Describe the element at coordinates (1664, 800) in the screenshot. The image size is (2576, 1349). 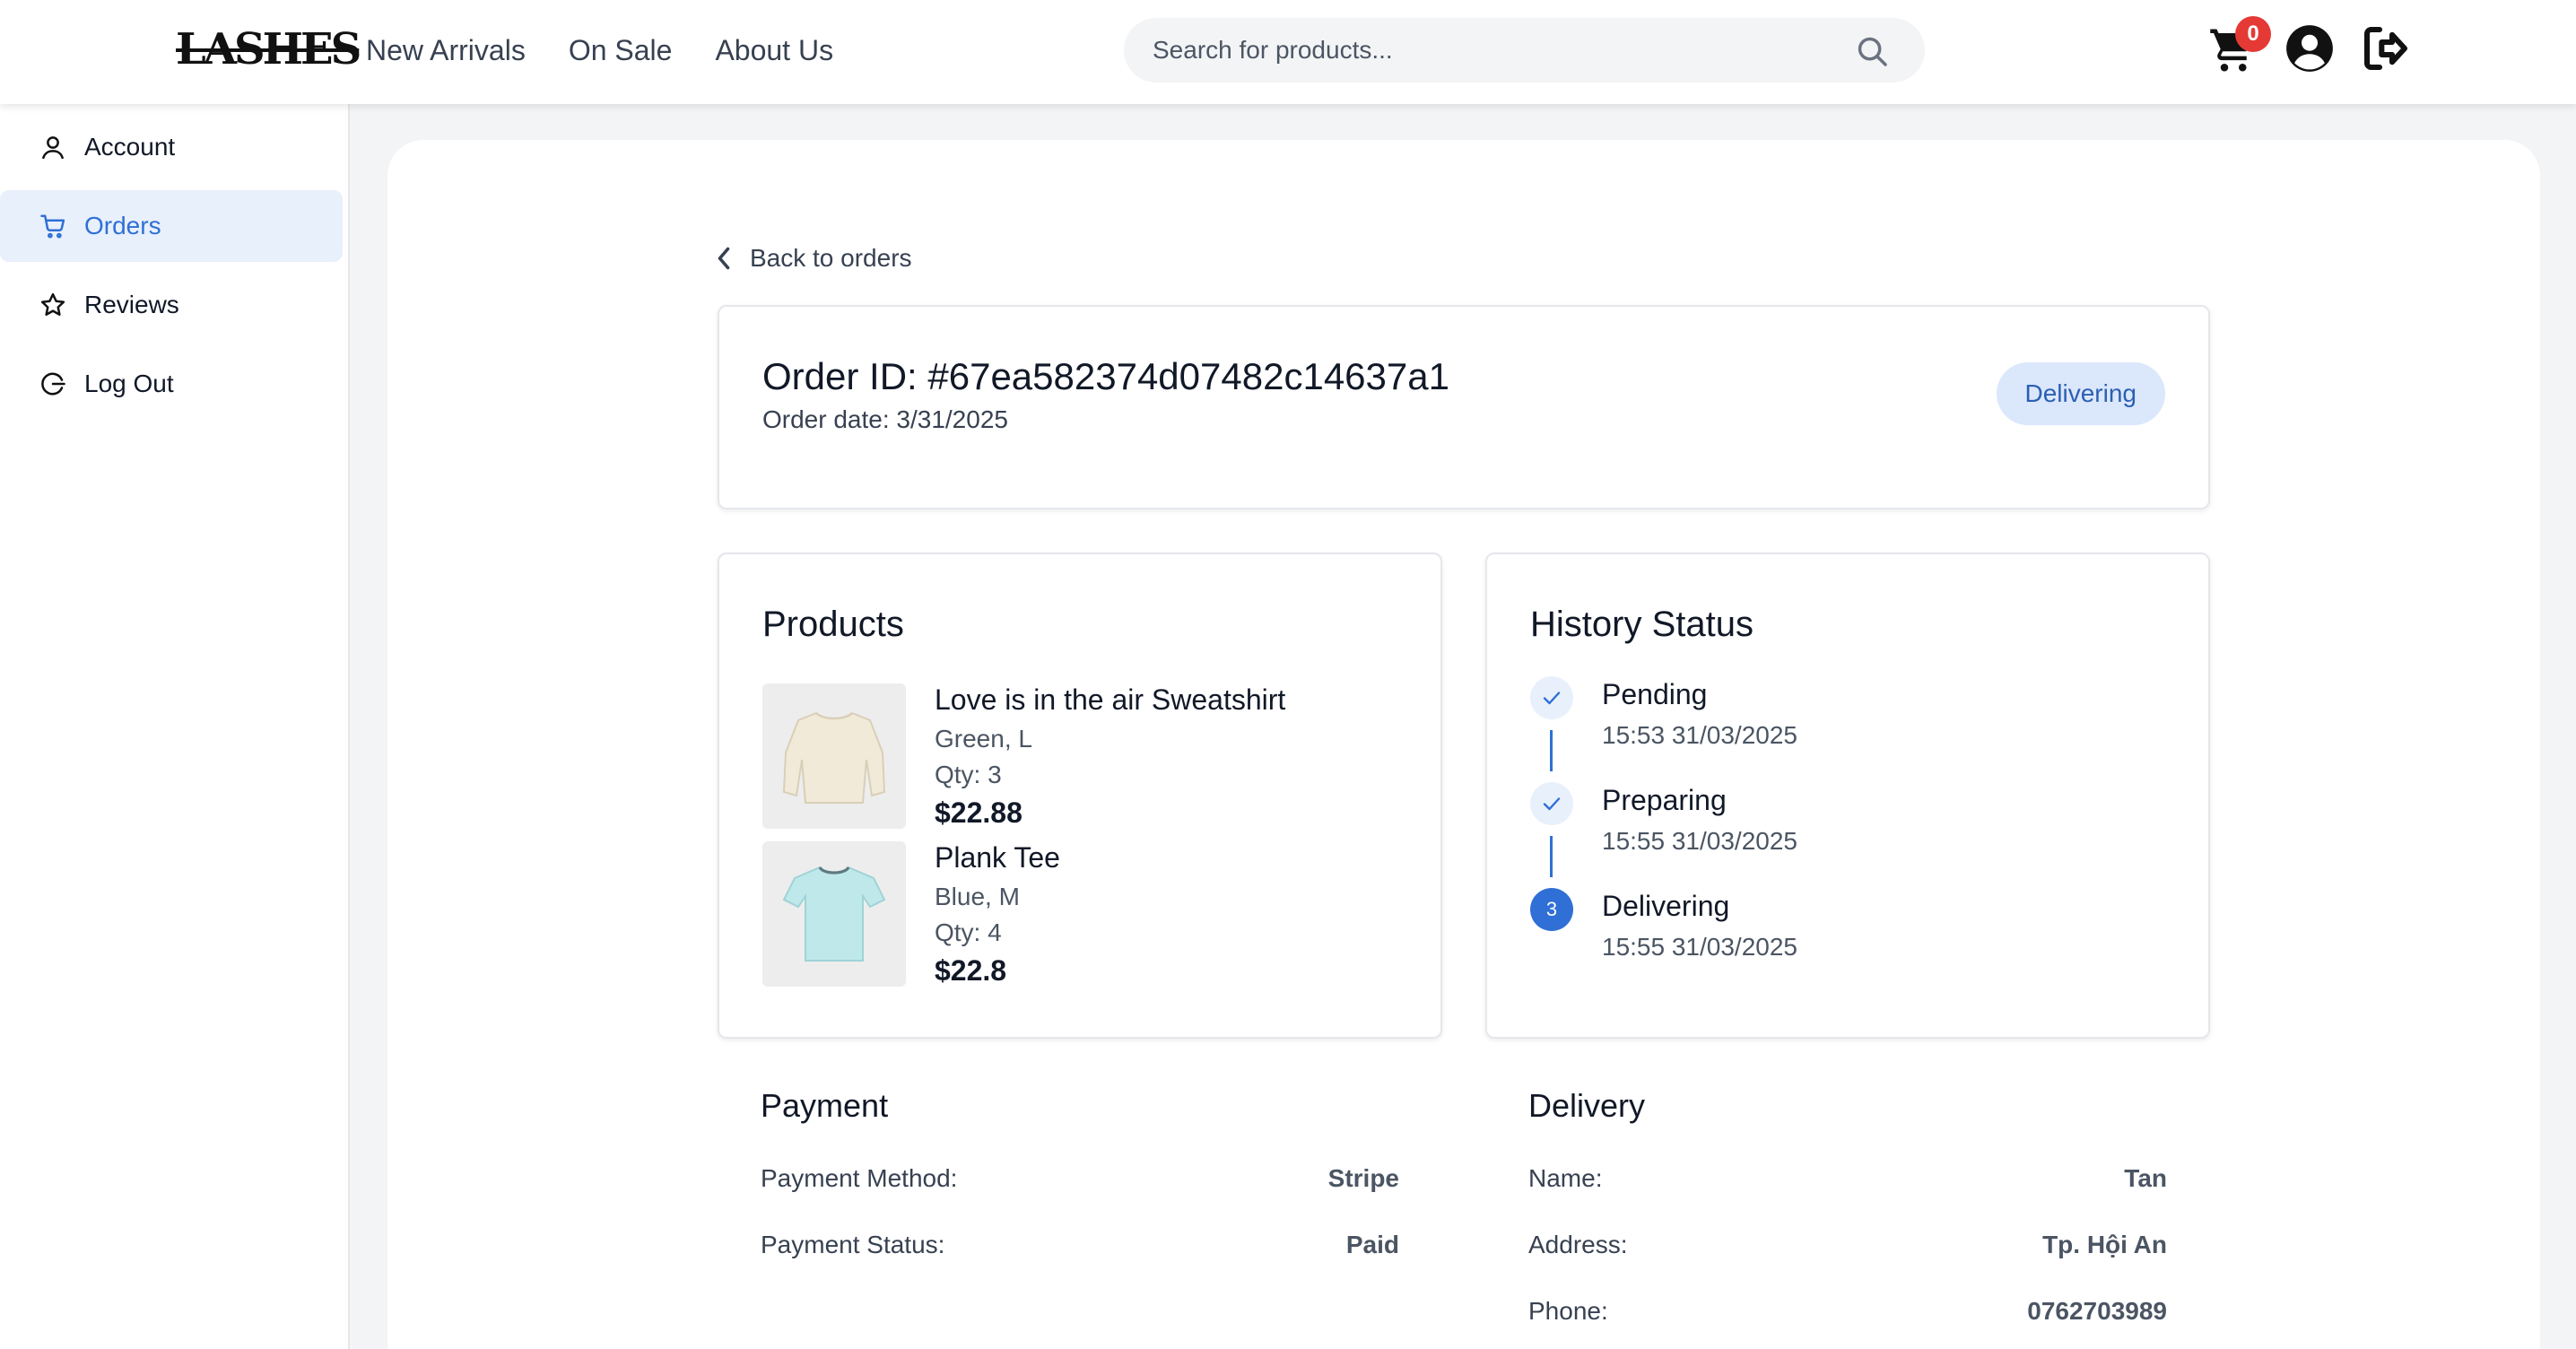
I see `step-name: Preparing` at that location.